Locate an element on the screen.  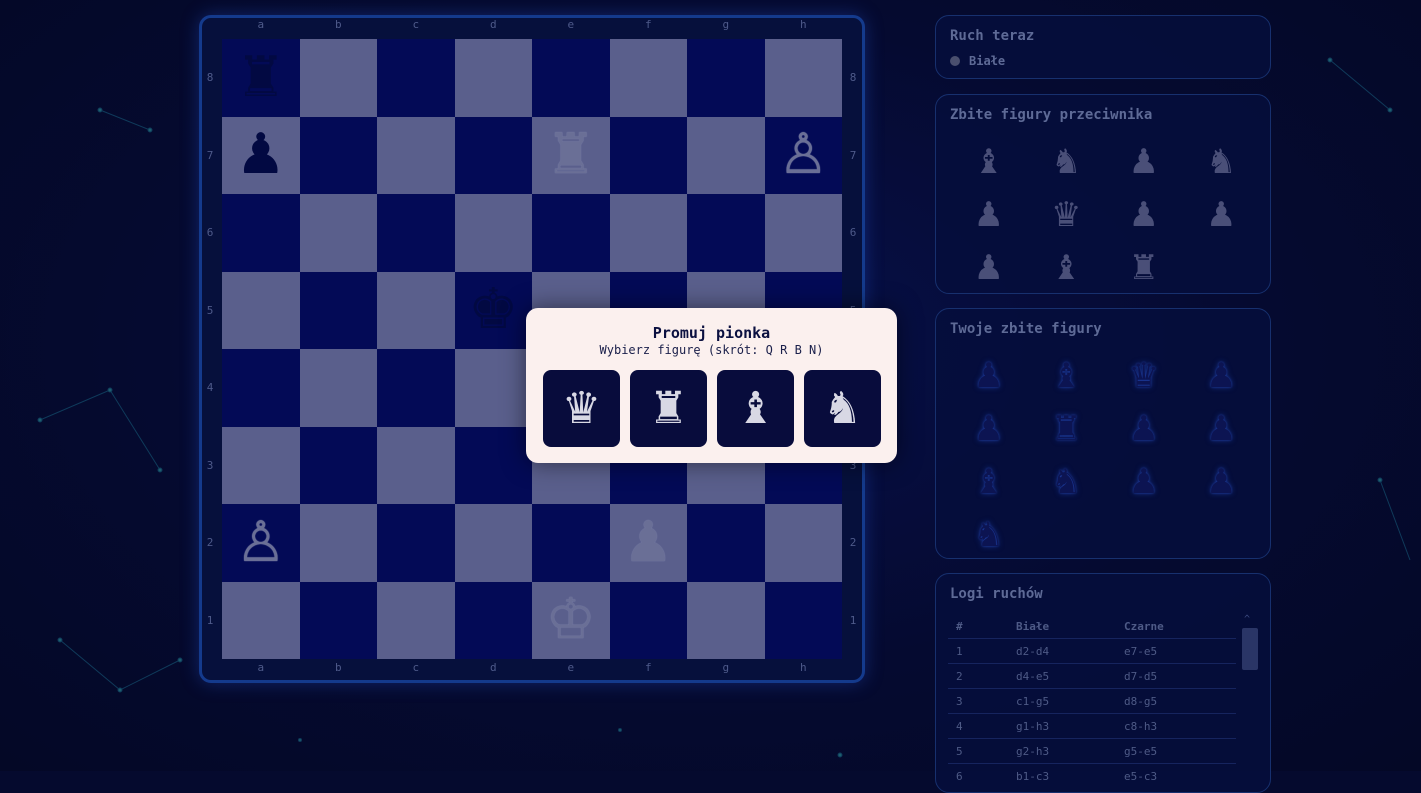
square-f1 is located at coordinates (648, 620).